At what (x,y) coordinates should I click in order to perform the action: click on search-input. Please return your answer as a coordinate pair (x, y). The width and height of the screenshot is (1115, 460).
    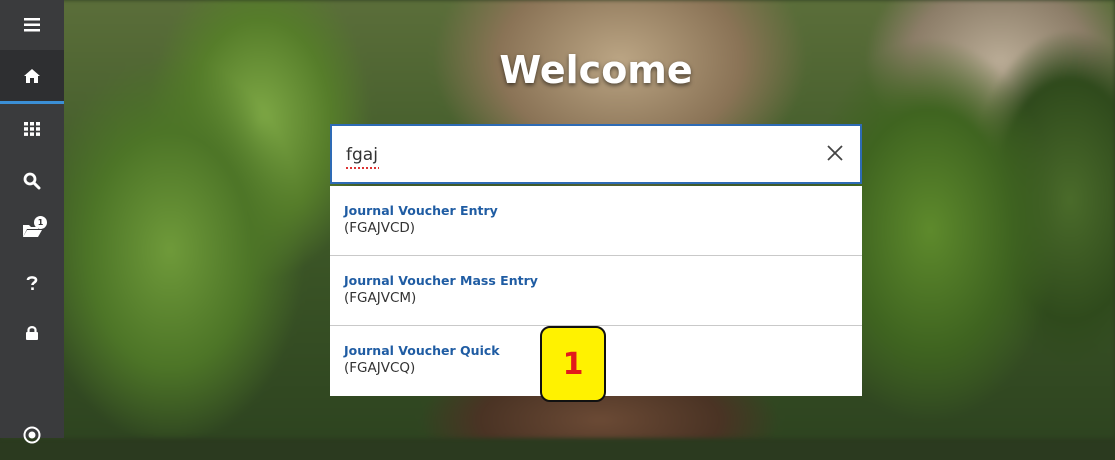
    Looking at the image, I should click on (566, 155).